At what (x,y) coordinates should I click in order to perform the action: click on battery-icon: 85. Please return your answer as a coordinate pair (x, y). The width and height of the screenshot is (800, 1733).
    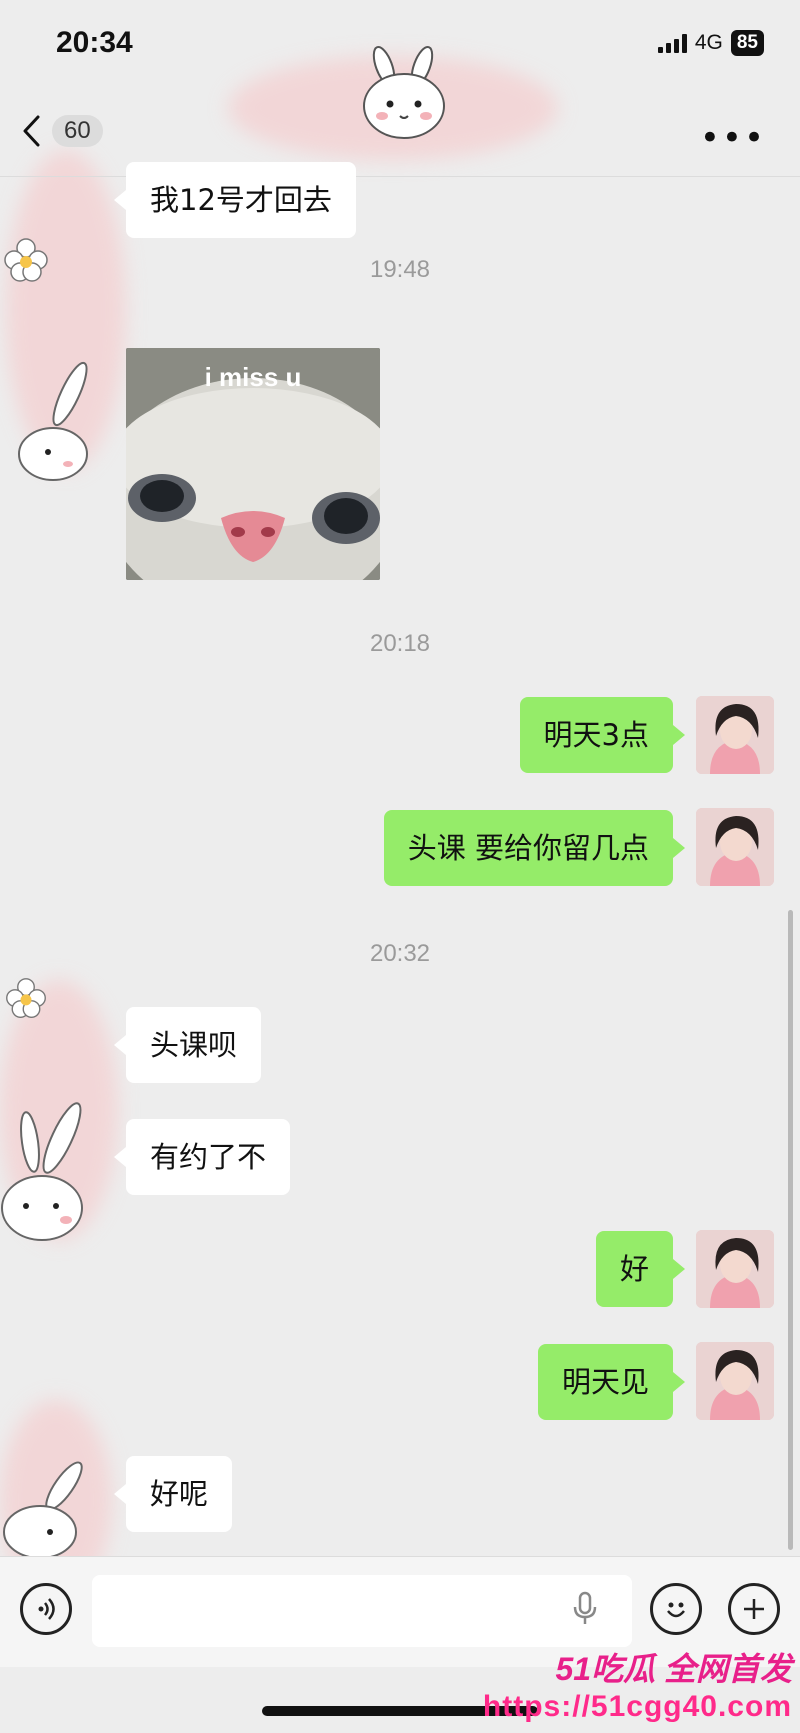
    Looking at the image, I should click on (747, 43).